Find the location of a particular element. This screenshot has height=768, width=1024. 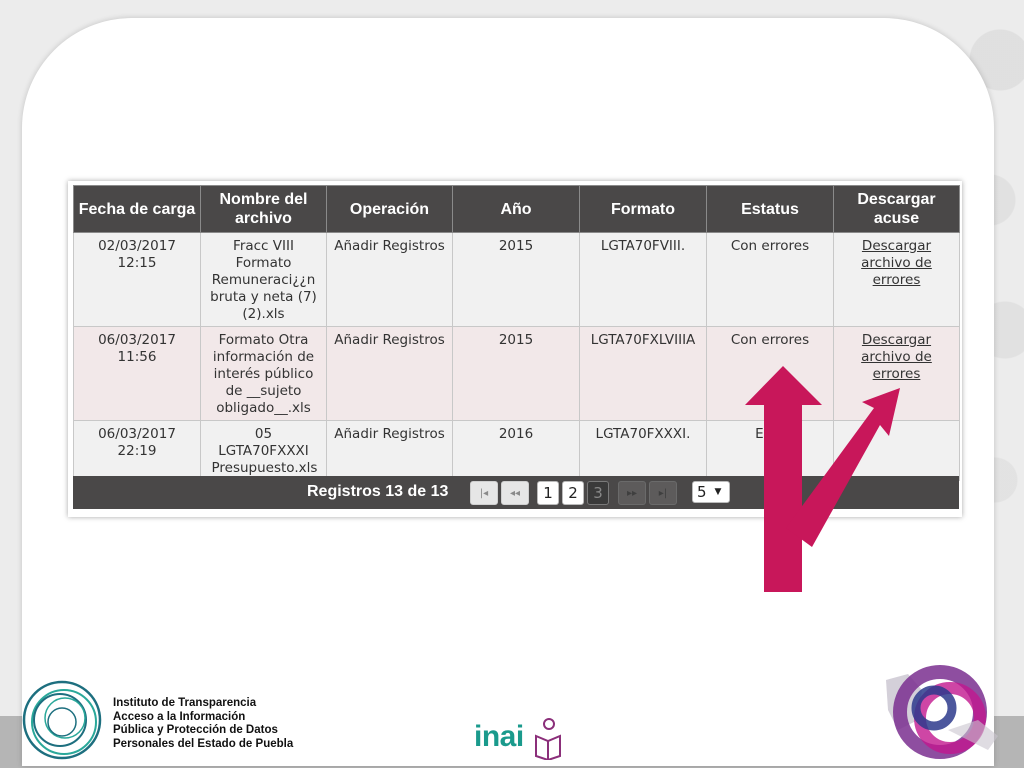

cell-archivo: 05 LGTA70FXXXI Presupuesto.xls is located at coordinates (263, 450).